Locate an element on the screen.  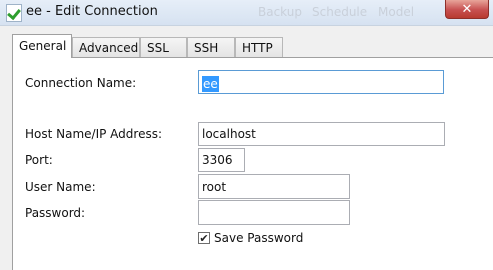
user-name-label: User Name: is located at coordinates (60, 187).